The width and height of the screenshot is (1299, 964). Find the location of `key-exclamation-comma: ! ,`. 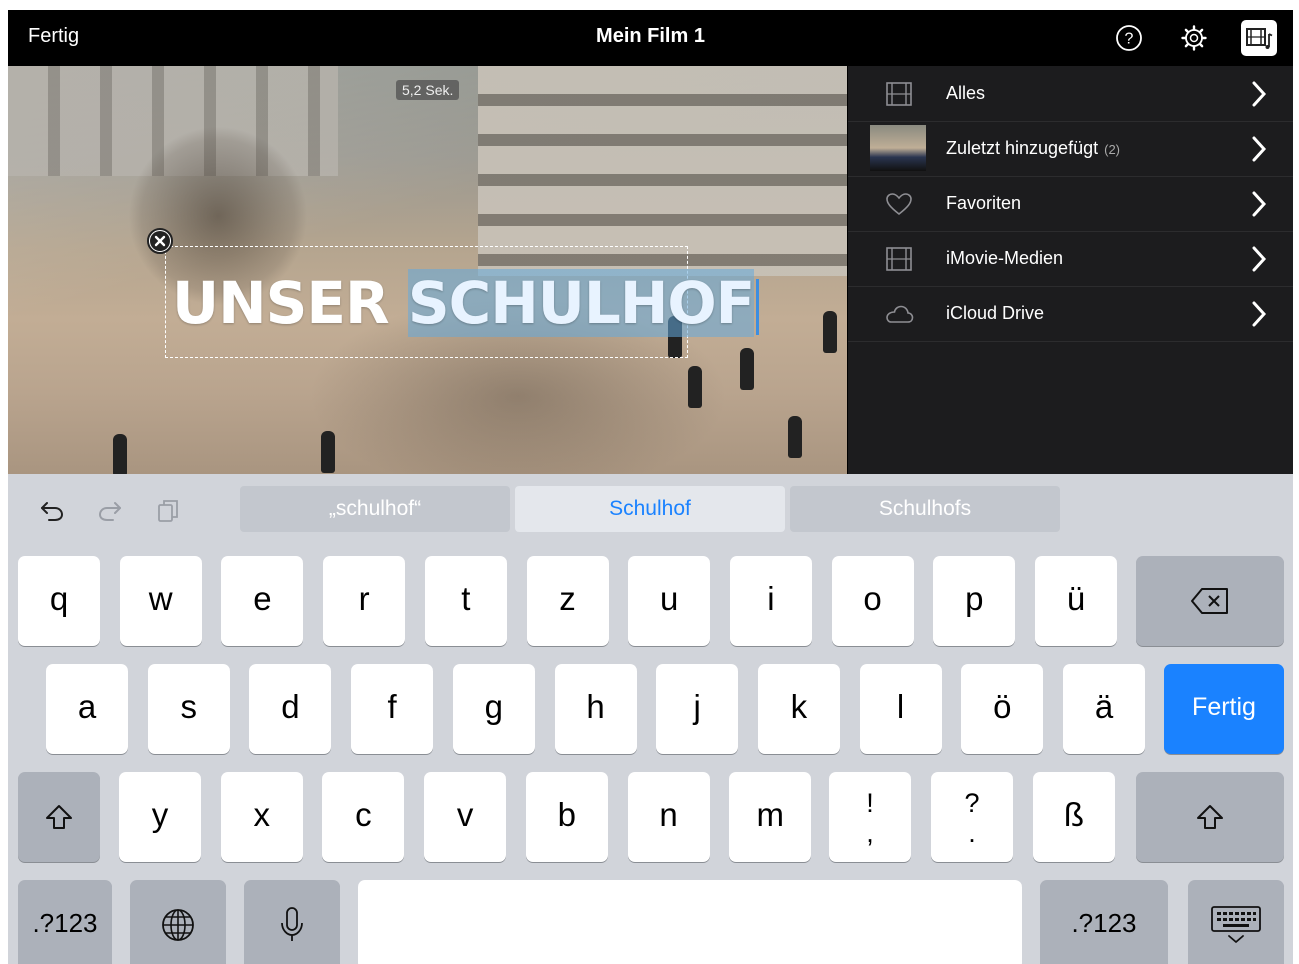

key-exclamation-comma: ! , is located at coordinates (870, 817).